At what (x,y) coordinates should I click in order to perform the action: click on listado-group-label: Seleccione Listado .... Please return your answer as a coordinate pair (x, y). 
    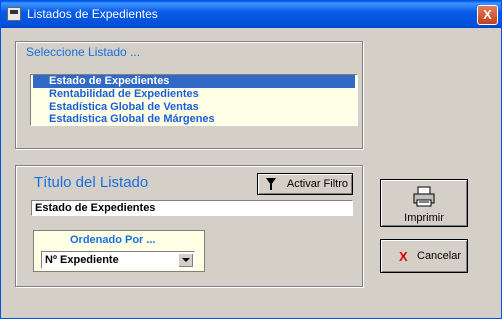
    Looking at the image, I should click on (83, 52).